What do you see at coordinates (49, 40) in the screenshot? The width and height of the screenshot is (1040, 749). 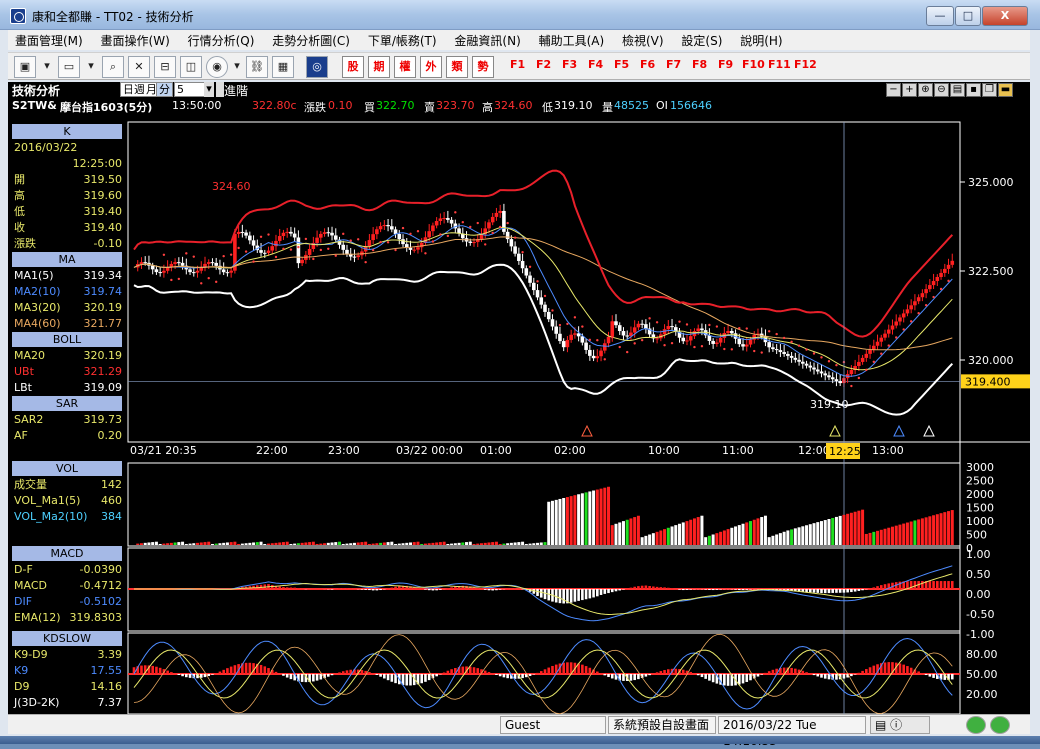 I see `menu-screen-manage: 畫面管理(M)` at bounding box center [49, 40].